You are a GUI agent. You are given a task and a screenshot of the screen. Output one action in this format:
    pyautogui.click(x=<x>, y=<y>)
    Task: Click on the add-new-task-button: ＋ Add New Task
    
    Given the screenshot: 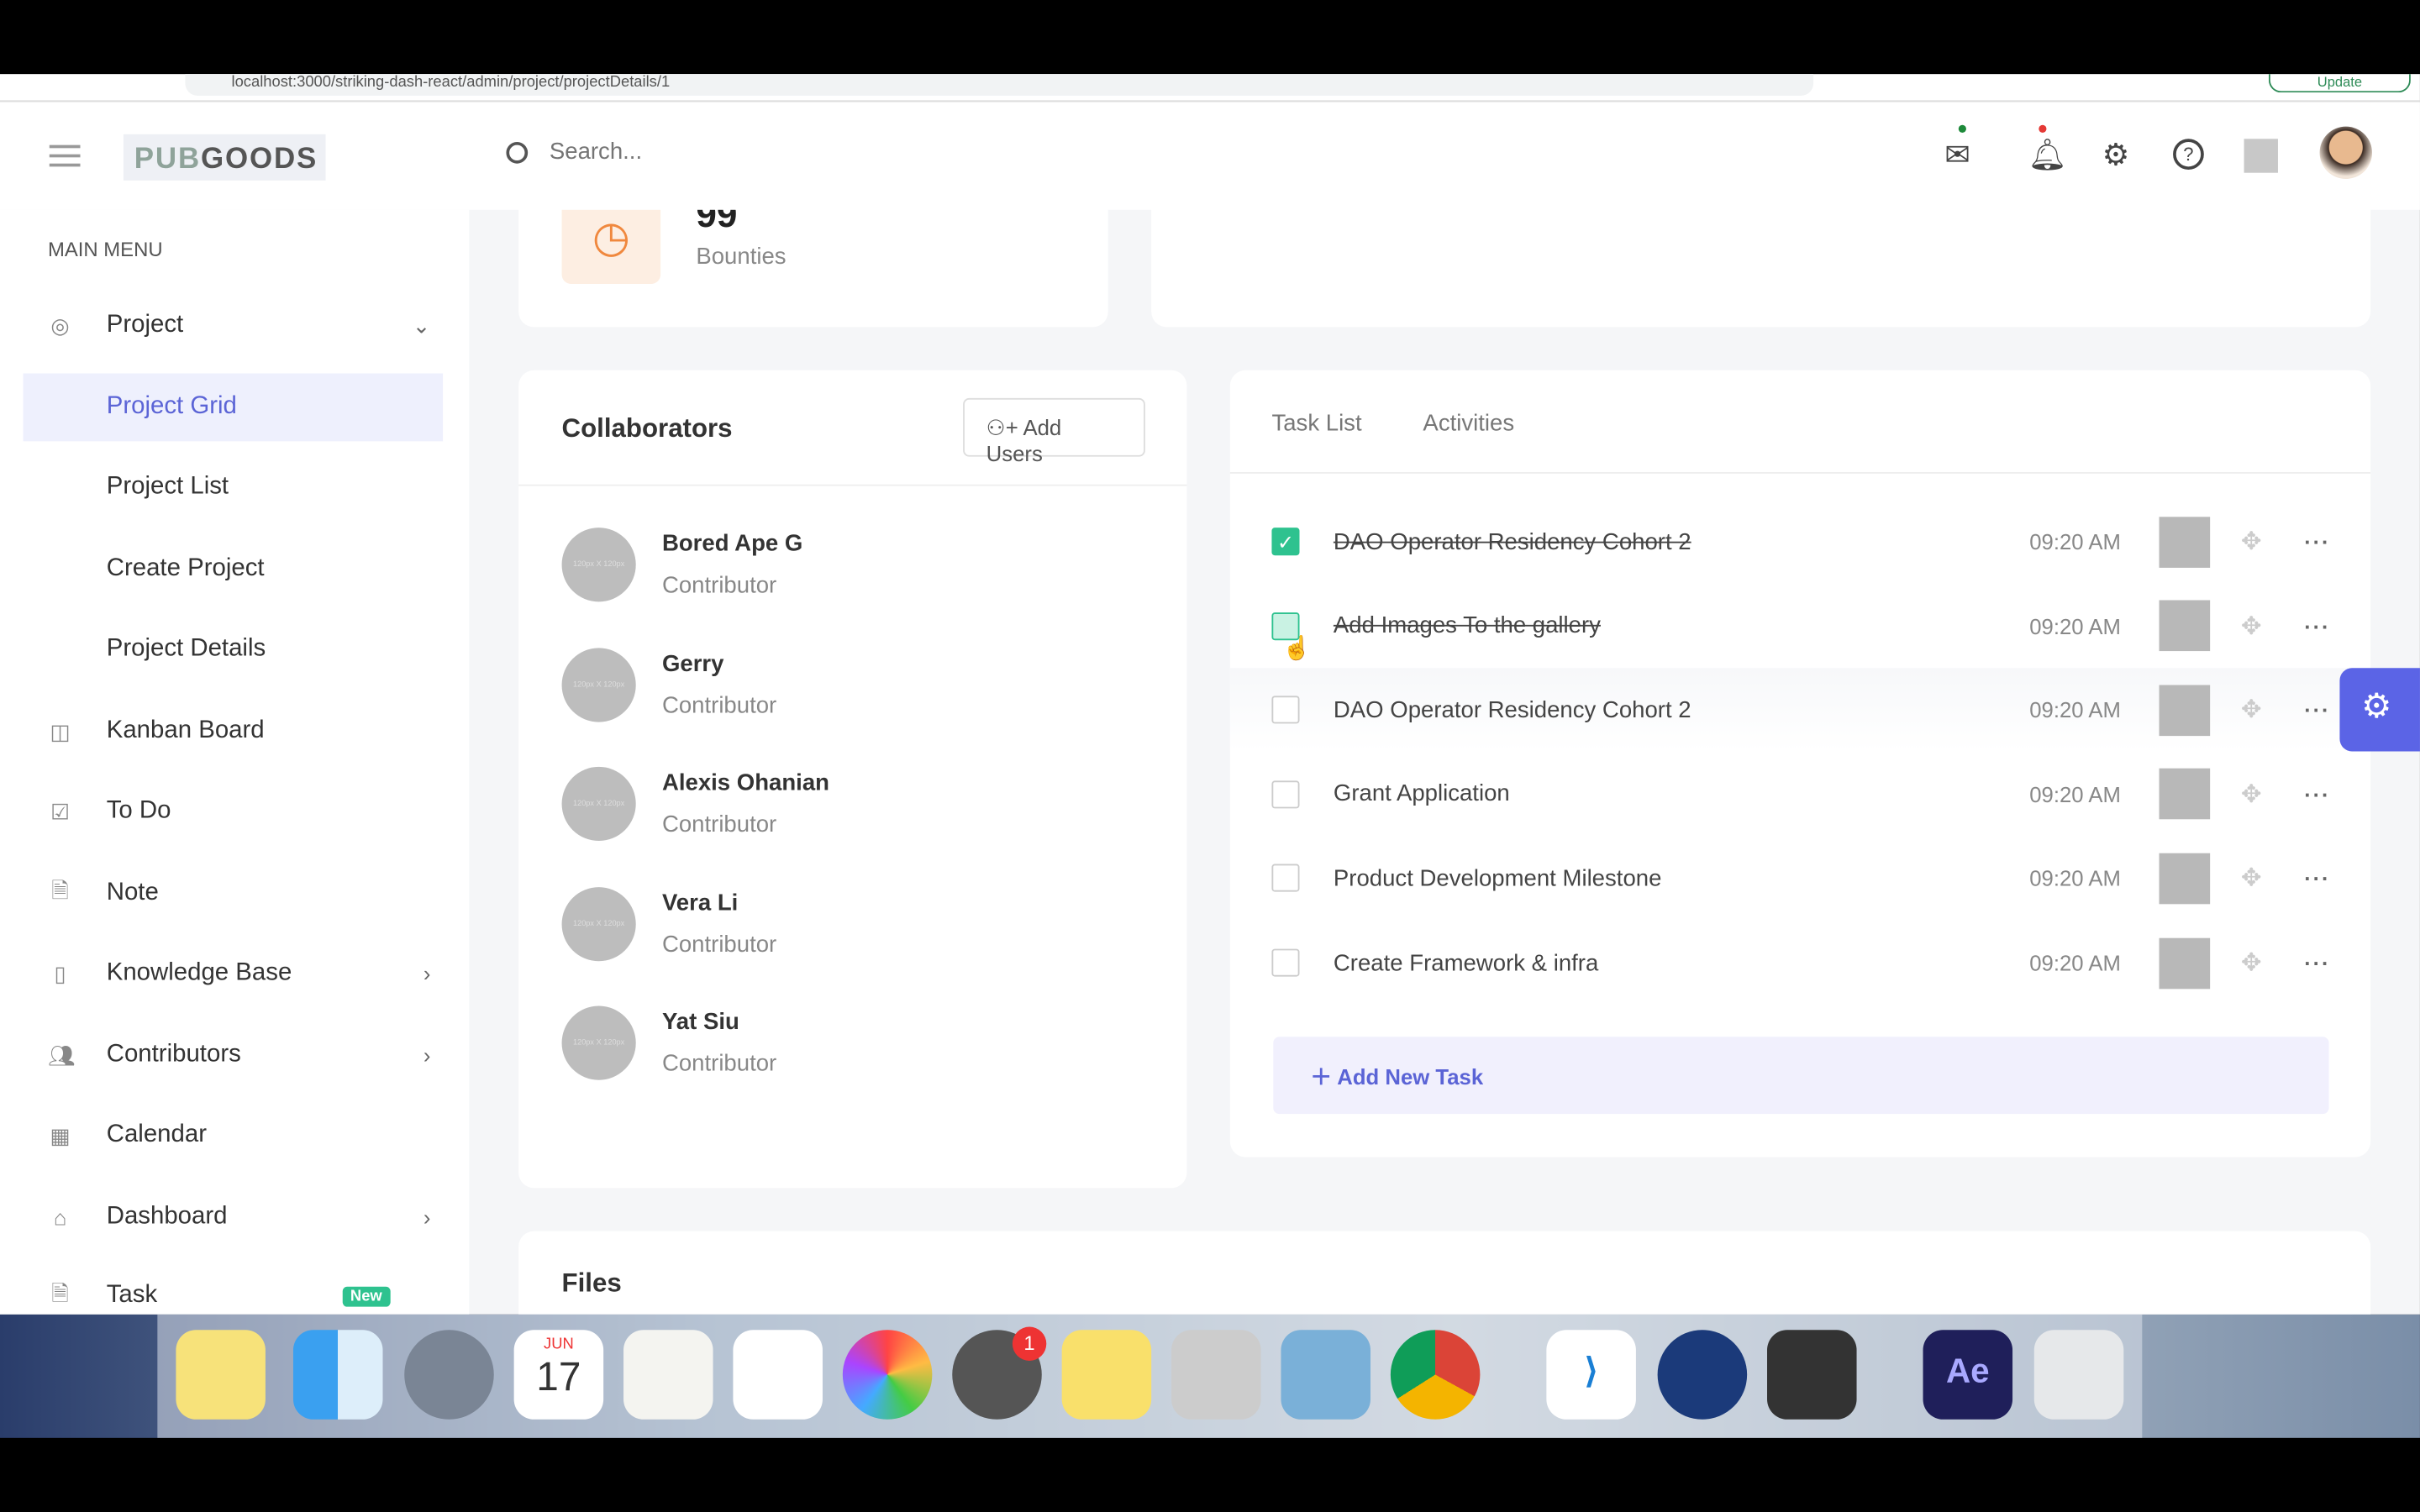 What is the action you would take?
    pyautogui.click(x=1801, y=1076)
    